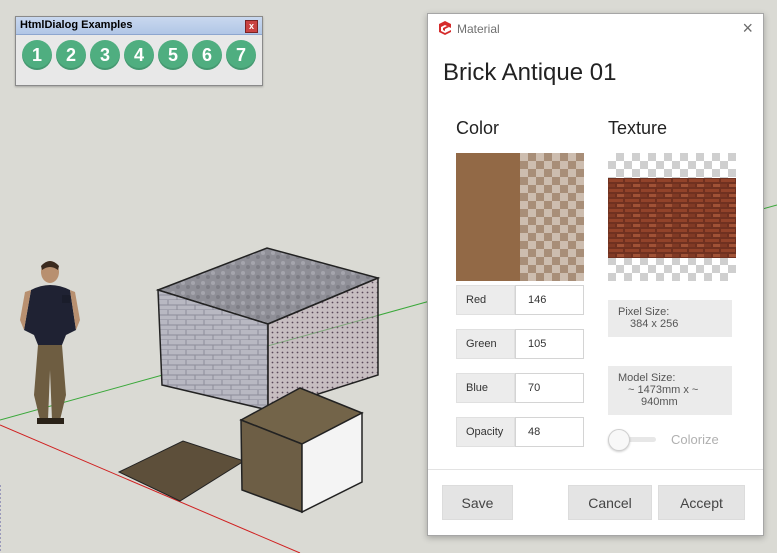 The image size is (777, 553). Describe the element at coordinates (488, 217) in the screenshot. I see `color-swatch-solid` at that location.